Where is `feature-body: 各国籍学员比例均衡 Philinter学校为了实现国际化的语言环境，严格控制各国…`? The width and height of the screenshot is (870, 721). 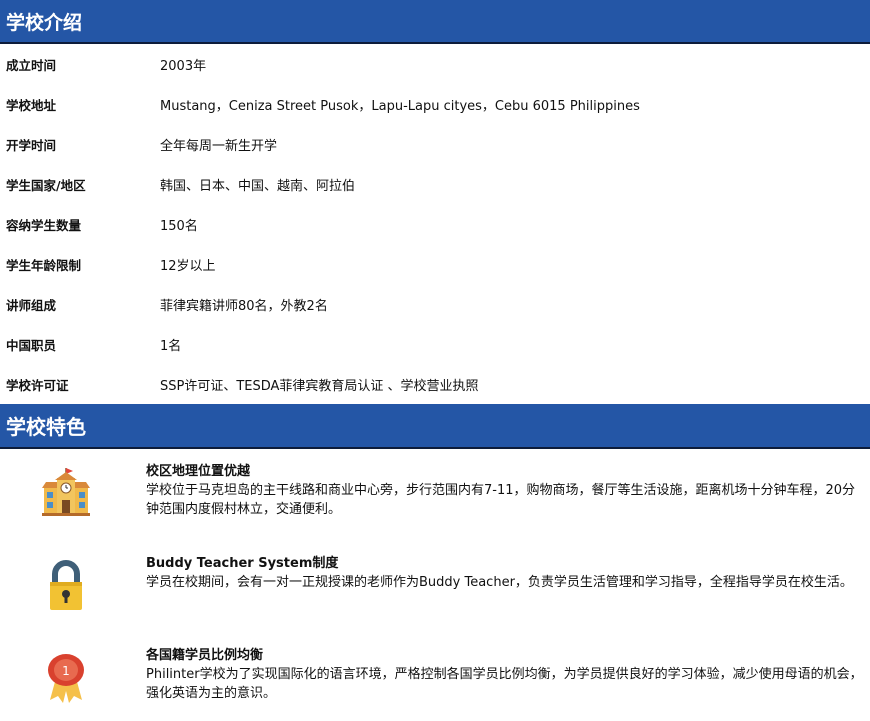
feature-body: 各国籍学员比例均衡 Philinter学校为了实现国际化的语言环境，严格控制各国… is located at coordinates (505, 674).